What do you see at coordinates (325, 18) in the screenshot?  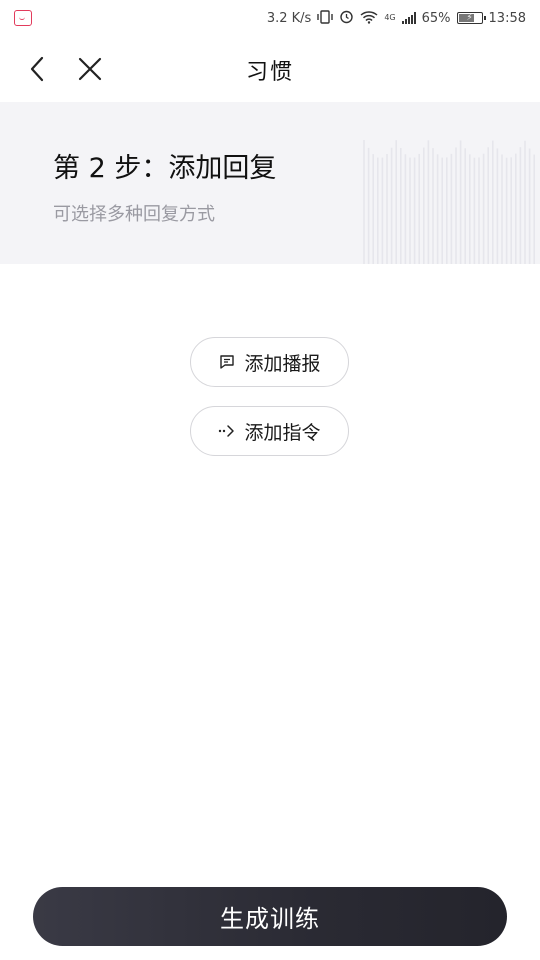 I see `vibrate-icon` at bounding box center [325, 18].